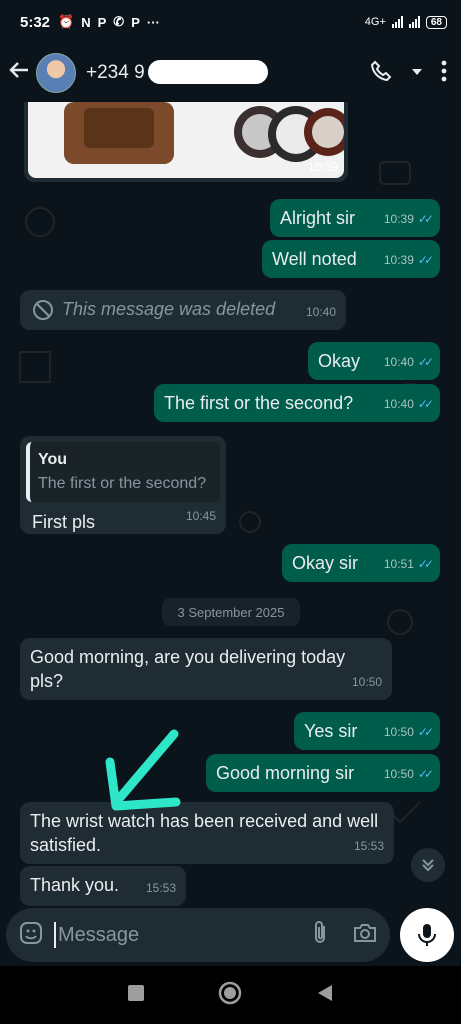  I want to click on message-text: The first or the second?, so click(259, 403).